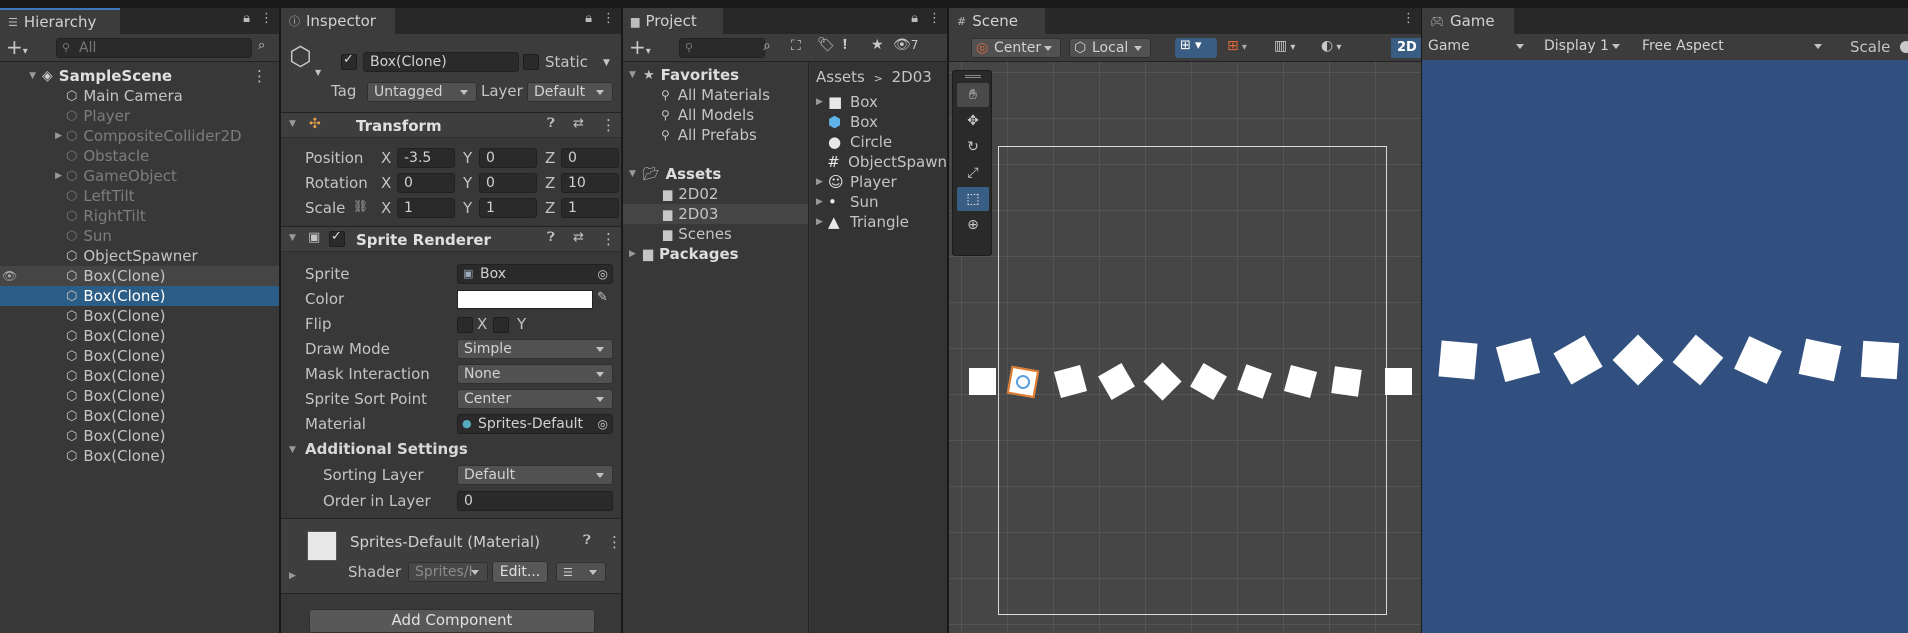  I want to click on selected-box-gizmo, so click(1023, 382).